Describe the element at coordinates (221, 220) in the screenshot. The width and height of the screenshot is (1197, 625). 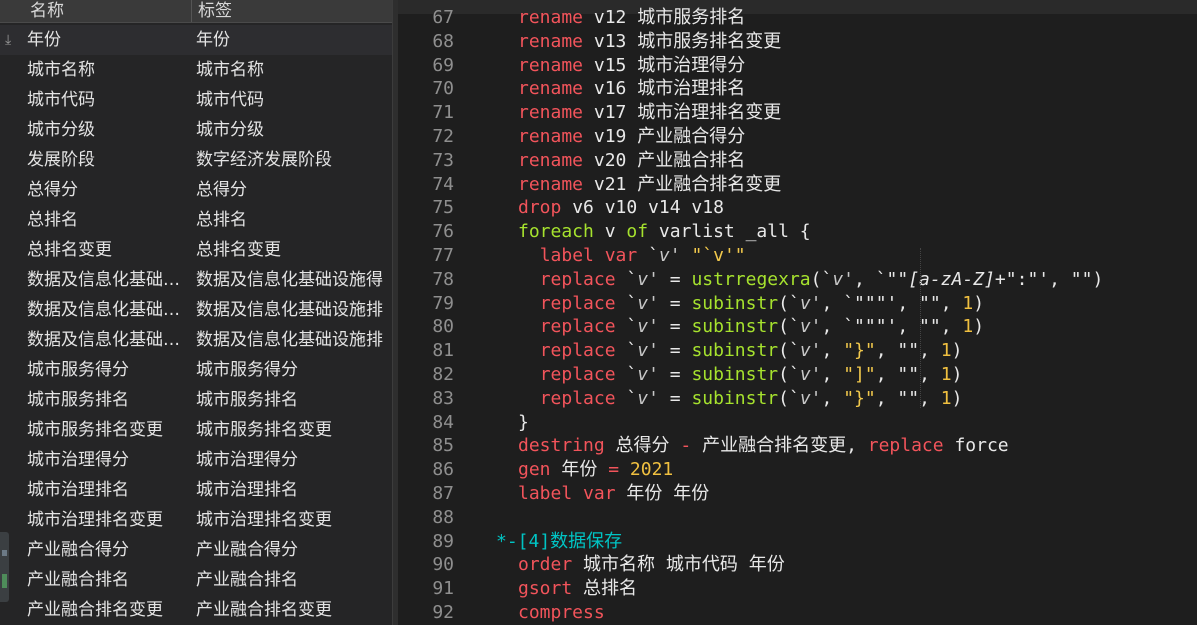
I see `variable-label: 总排名` at that location.